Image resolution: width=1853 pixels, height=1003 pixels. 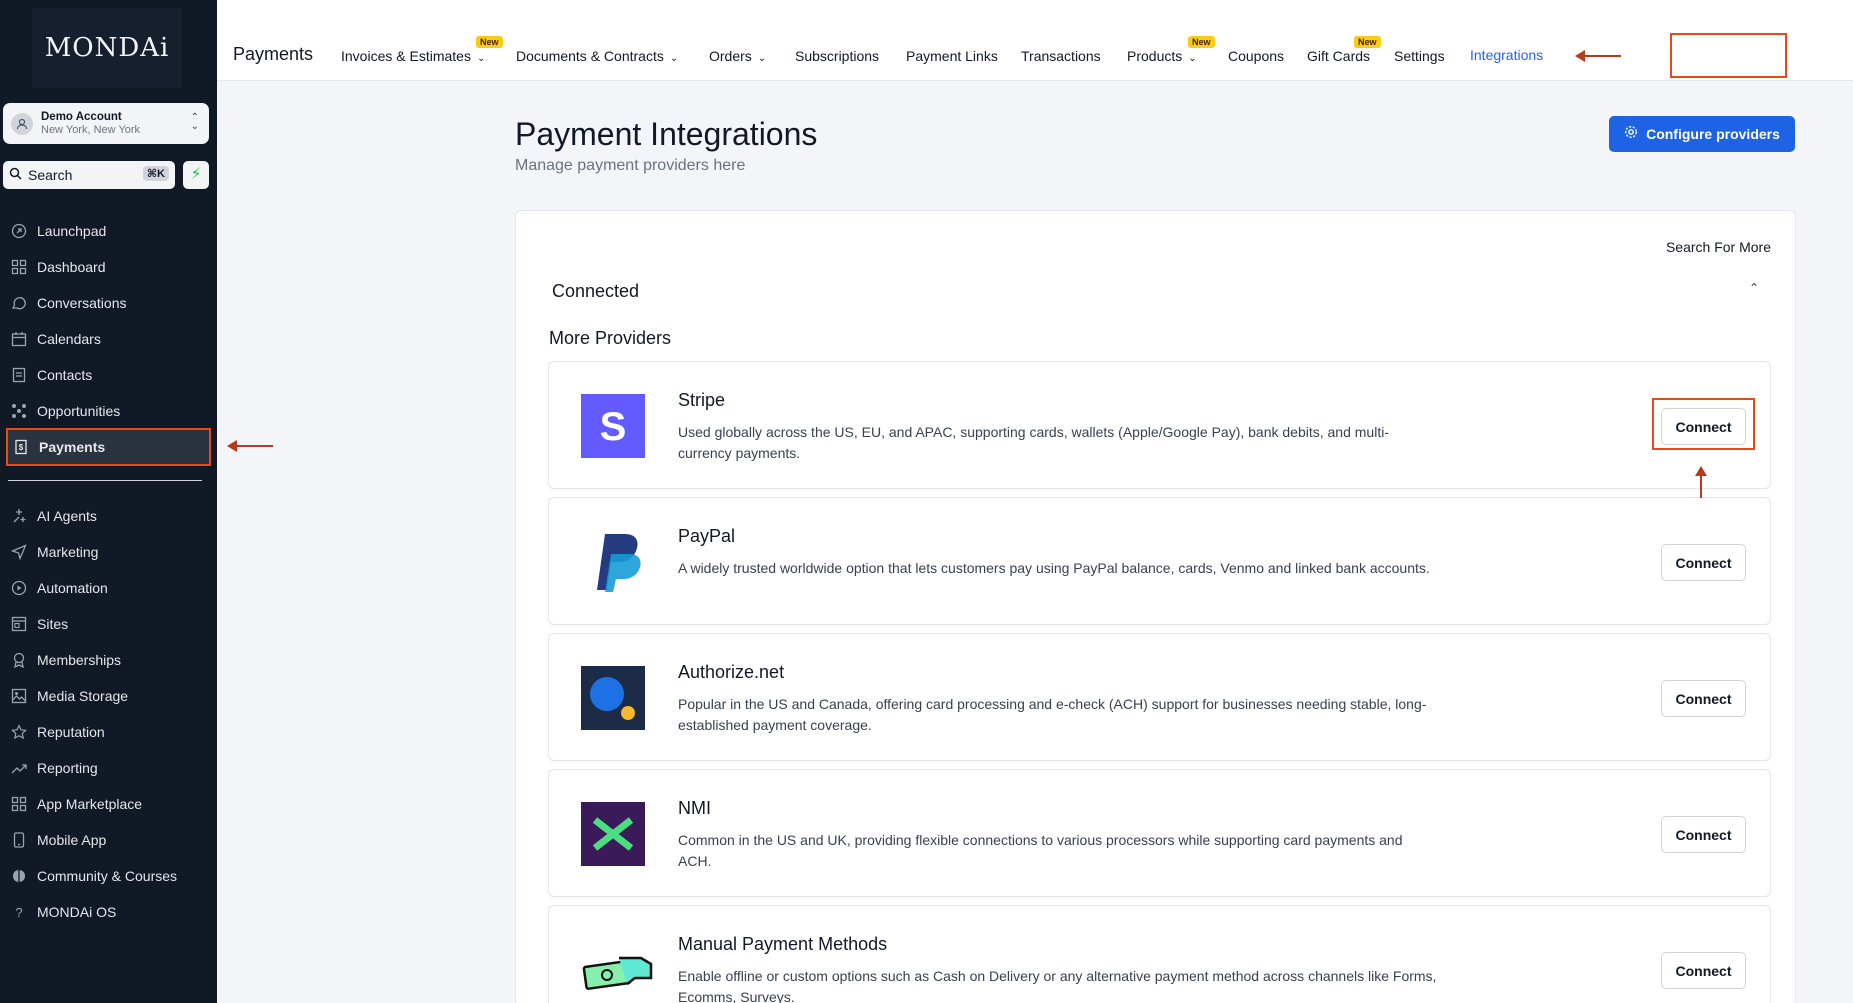 I want to click on configure-providers-button: Configure providers, so click(x=1702, y=134).